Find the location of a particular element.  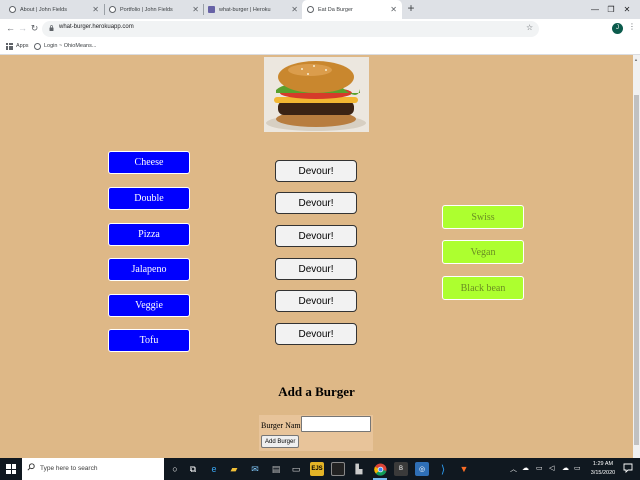

devour-button-veggie: Devour! is located at coordinates (316, 301).